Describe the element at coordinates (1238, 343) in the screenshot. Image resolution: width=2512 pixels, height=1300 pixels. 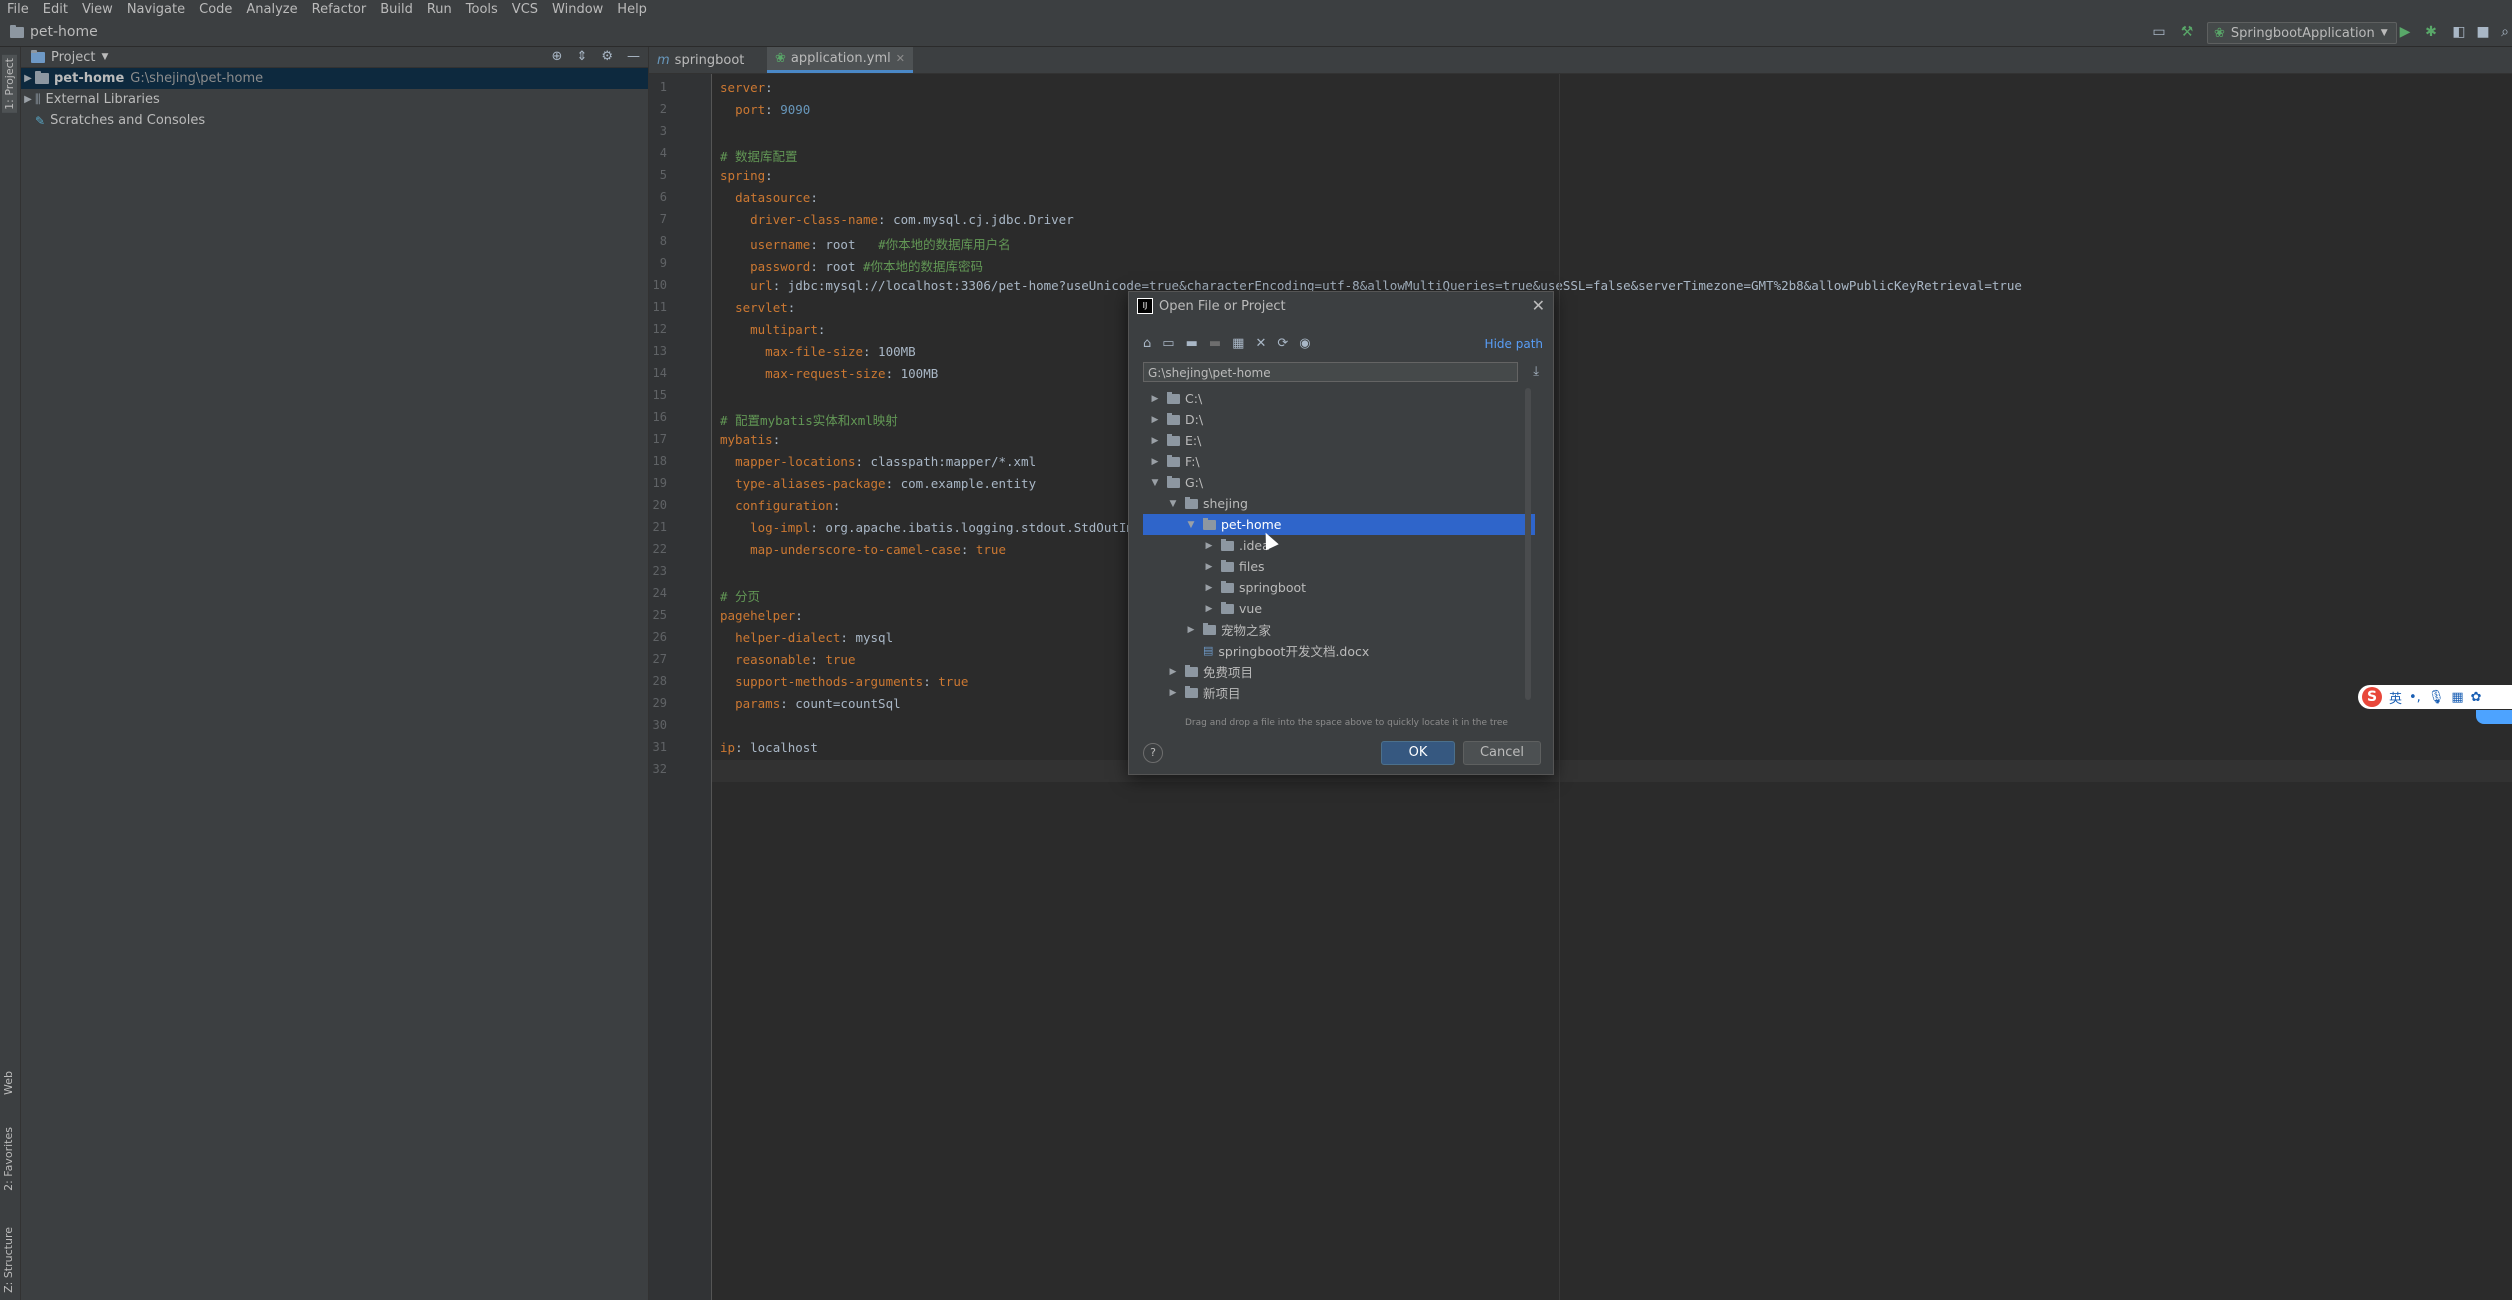
I see `new-folder-icon: ▦` at that location.